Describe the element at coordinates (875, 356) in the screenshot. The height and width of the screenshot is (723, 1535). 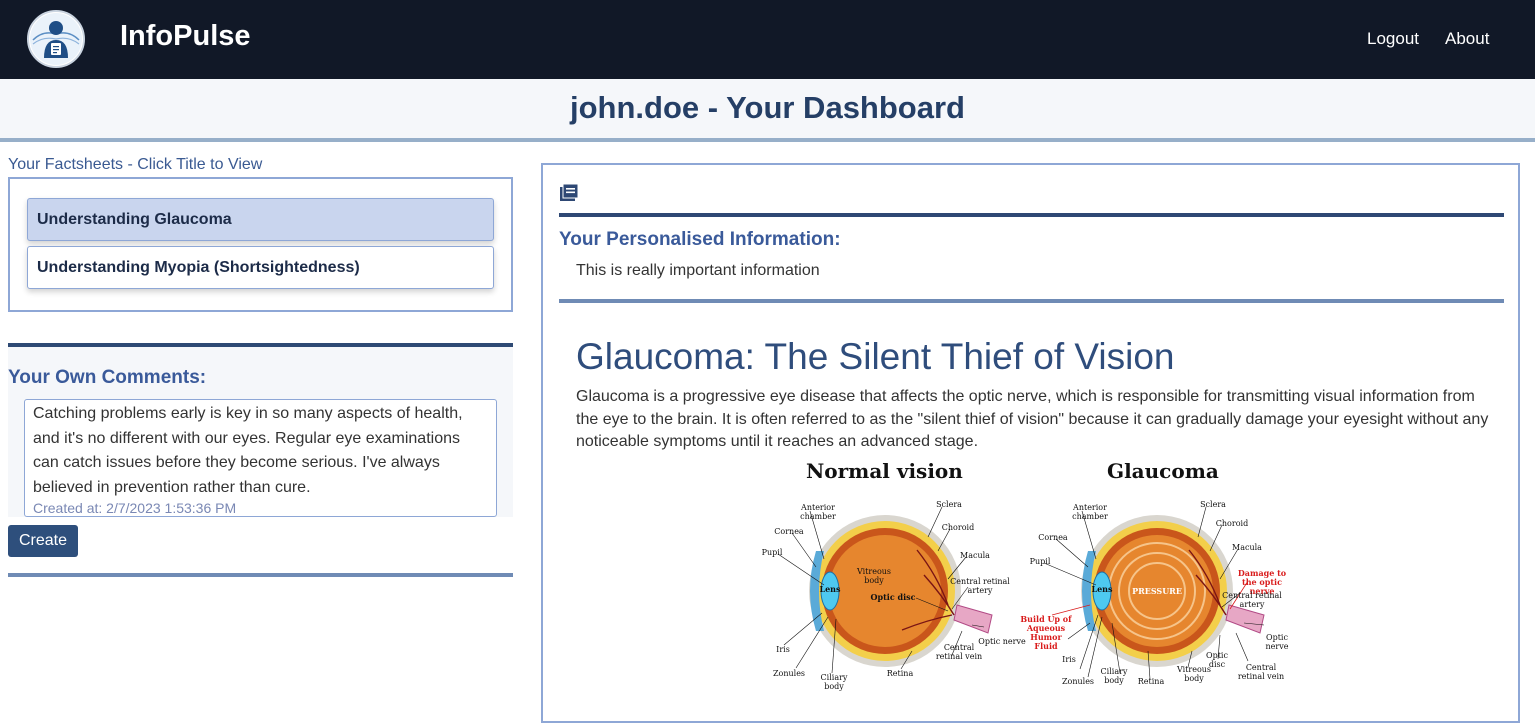
I see `article-title: Glaucoma: The Silent Thief of Vision` at that location.